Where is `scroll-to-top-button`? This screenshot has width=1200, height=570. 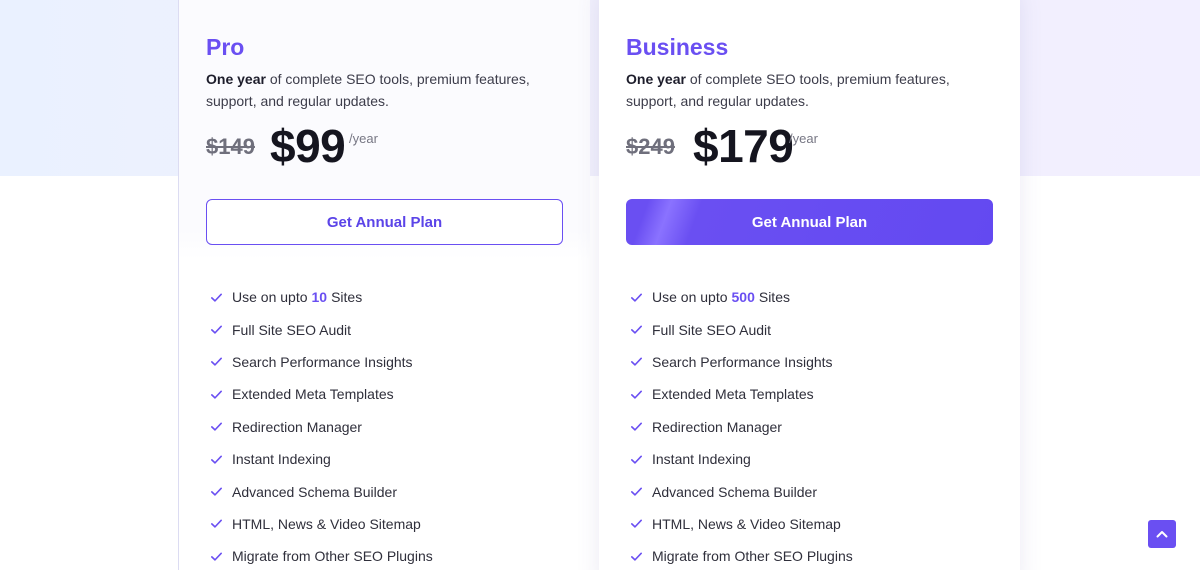 scroll-to-top-button is located at coordinates (1162, 534).